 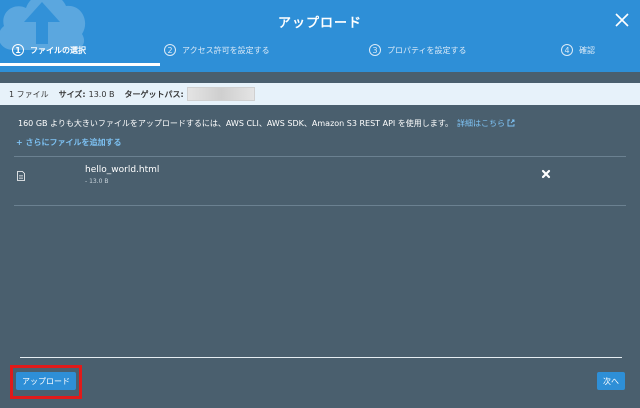 I want to click on step-number: 2, so click(x=170, y=50).